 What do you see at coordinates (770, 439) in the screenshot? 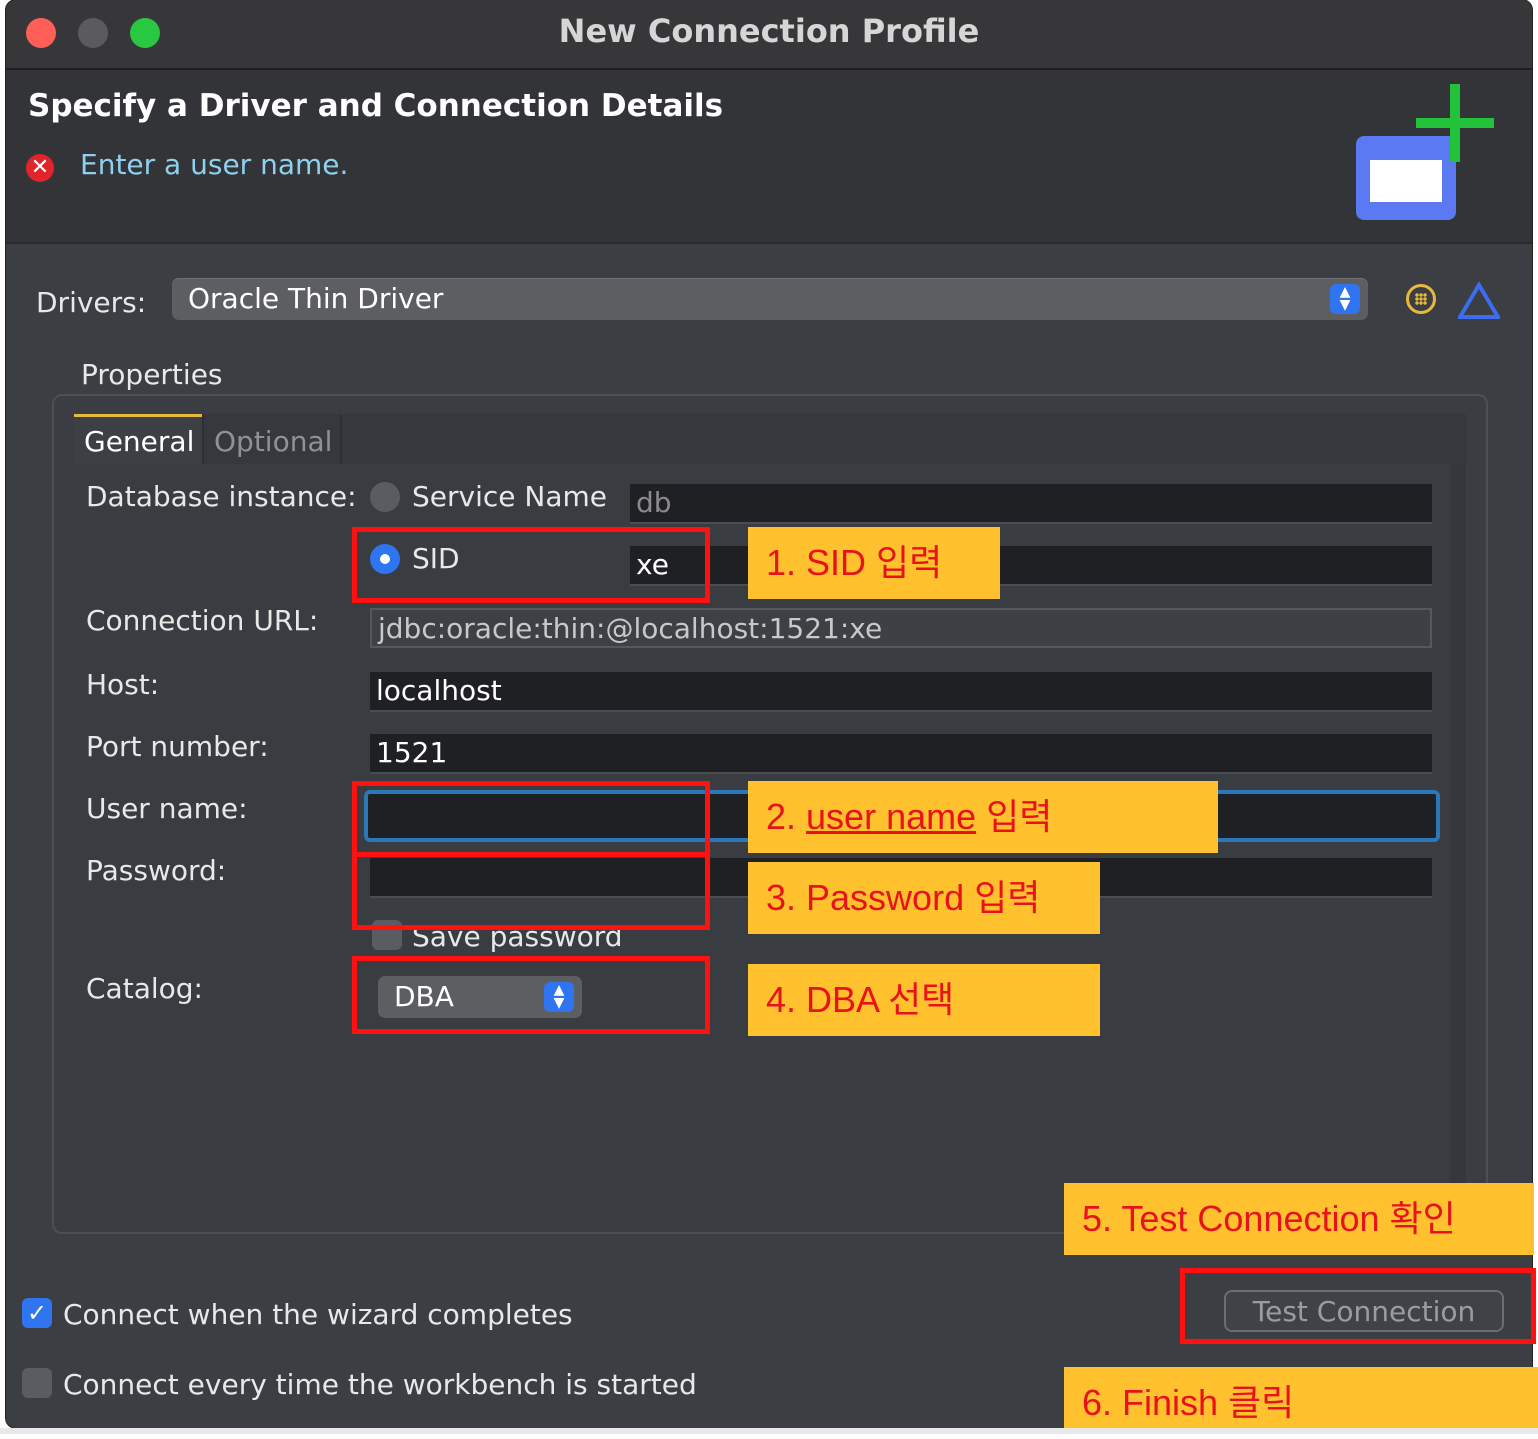
I see `properties-tab-bar: General Optional` at bounding box center [770, 439].